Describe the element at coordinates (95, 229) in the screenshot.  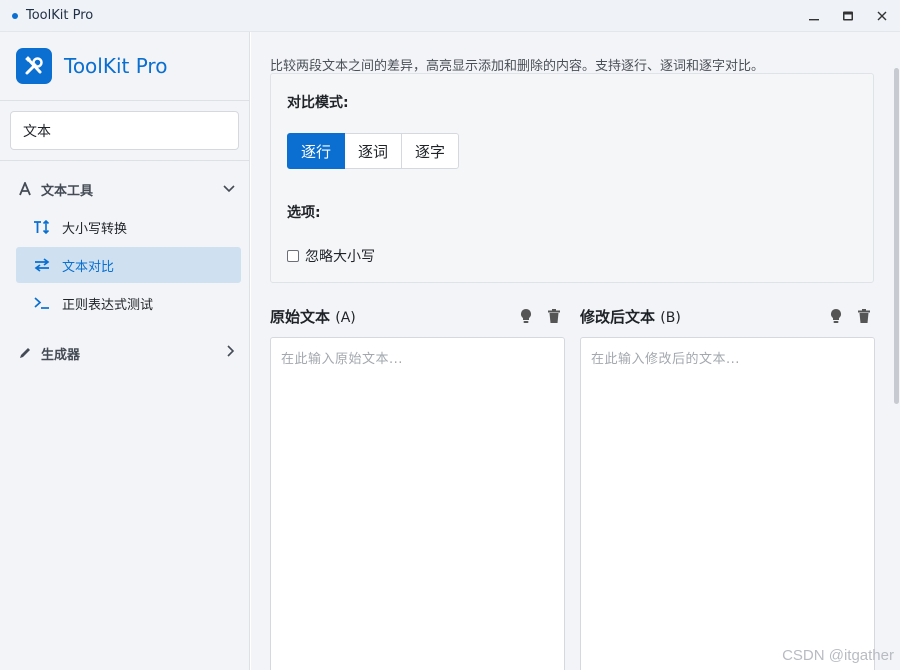
I see `sidebar-item-label: 大小写转换` at that location.